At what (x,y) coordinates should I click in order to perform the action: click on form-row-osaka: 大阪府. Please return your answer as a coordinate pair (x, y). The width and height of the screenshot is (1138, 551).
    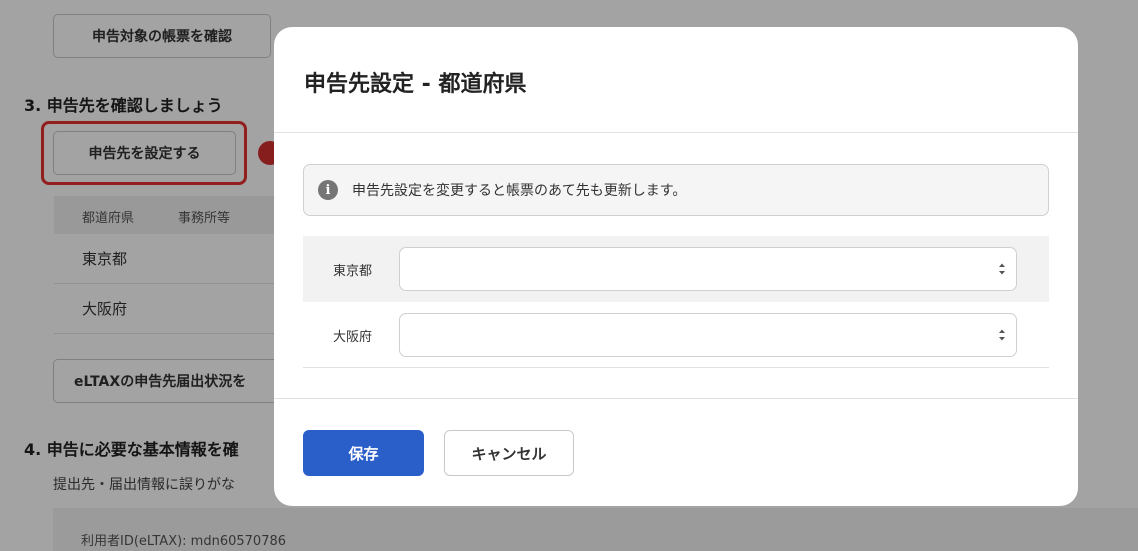
    Looking at the image, I should click on (676, 335).